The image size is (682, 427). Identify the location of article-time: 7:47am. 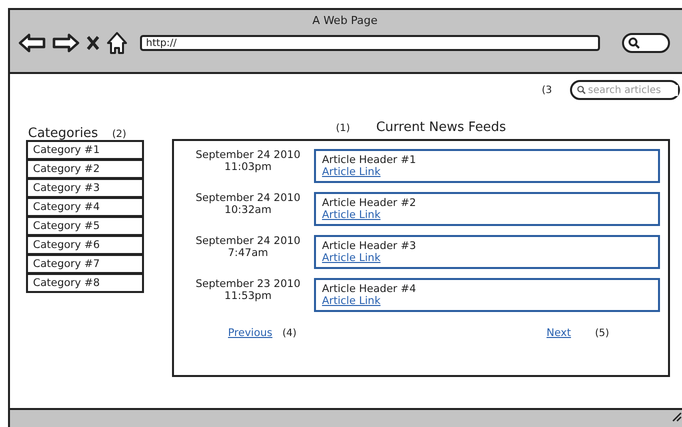
(248, 253).